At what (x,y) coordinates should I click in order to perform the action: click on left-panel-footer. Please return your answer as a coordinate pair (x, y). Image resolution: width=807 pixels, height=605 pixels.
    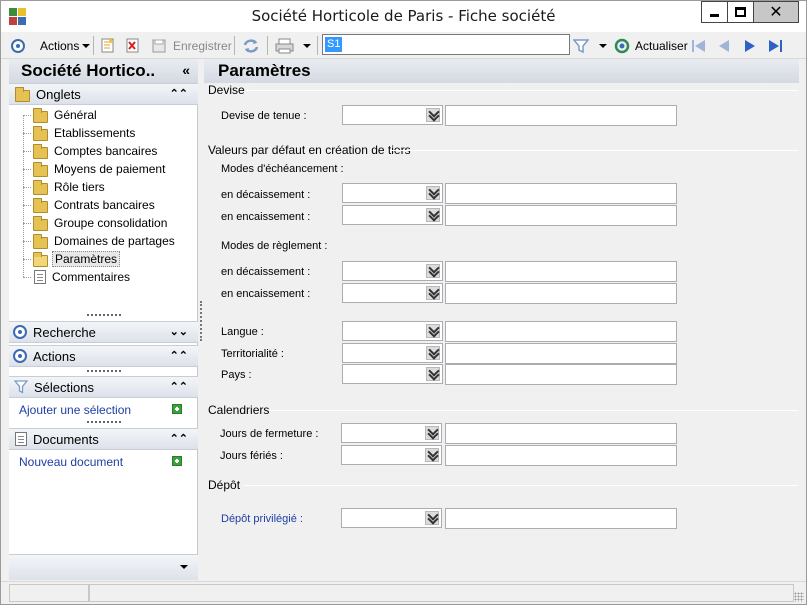
    Looking at the image, I should click on (103, 567).